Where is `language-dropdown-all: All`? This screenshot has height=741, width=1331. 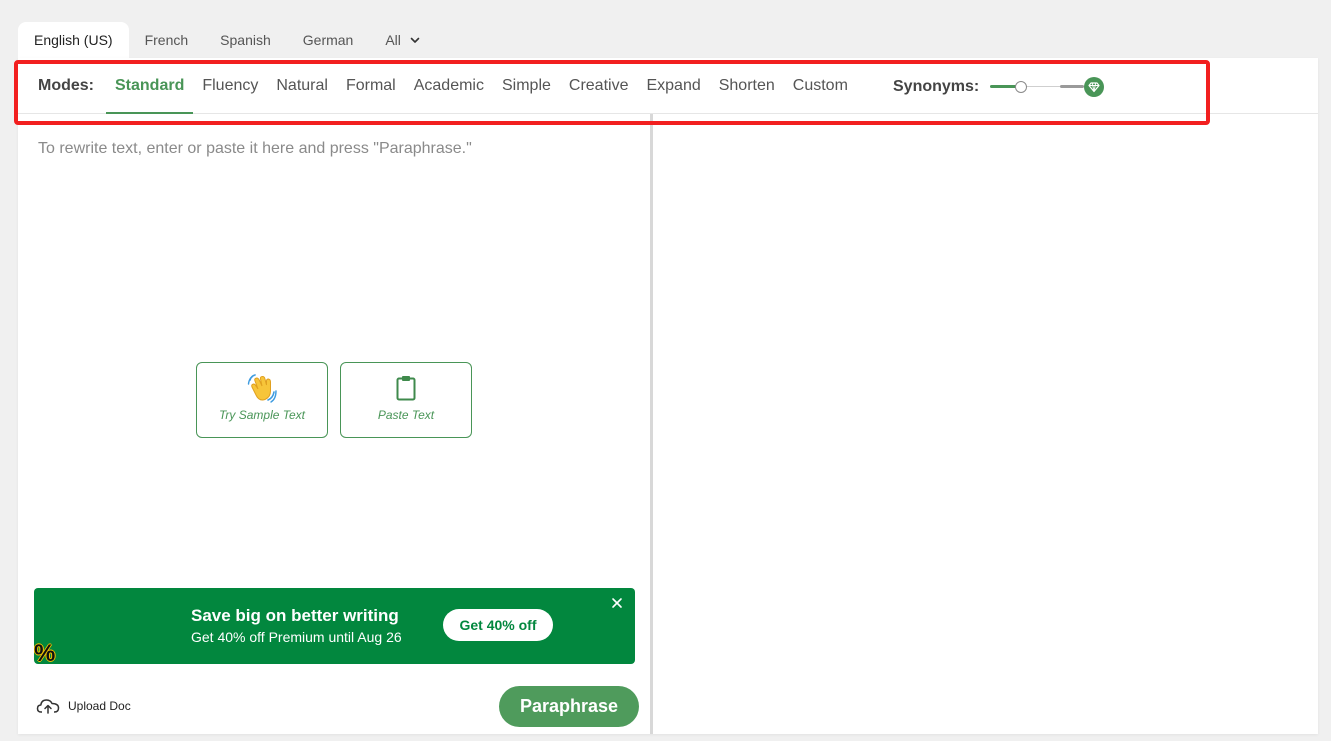 language-dropdown-all: All is located at coordinates (403, 40).